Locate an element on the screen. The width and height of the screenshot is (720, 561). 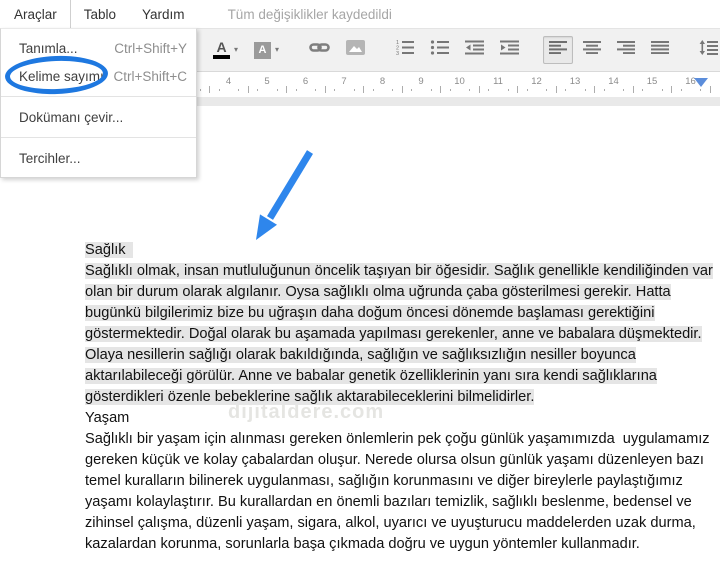
menu-help: Yardım is located at coordinates (163, 14).